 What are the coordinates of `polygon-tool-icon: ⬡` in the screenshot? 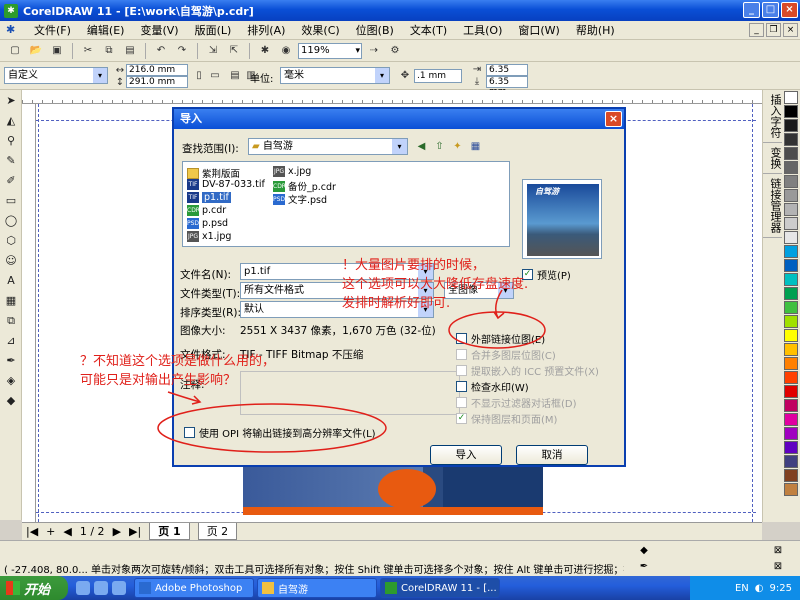 It's located at (11, 241).